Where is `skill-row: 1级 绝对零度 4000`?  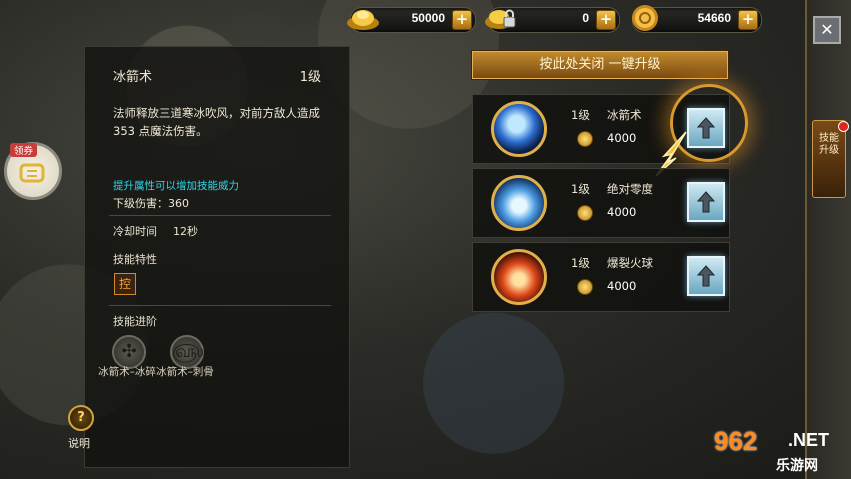
skill-row: 1级 绝对零度 4000 is located at coordinates (601, 203).